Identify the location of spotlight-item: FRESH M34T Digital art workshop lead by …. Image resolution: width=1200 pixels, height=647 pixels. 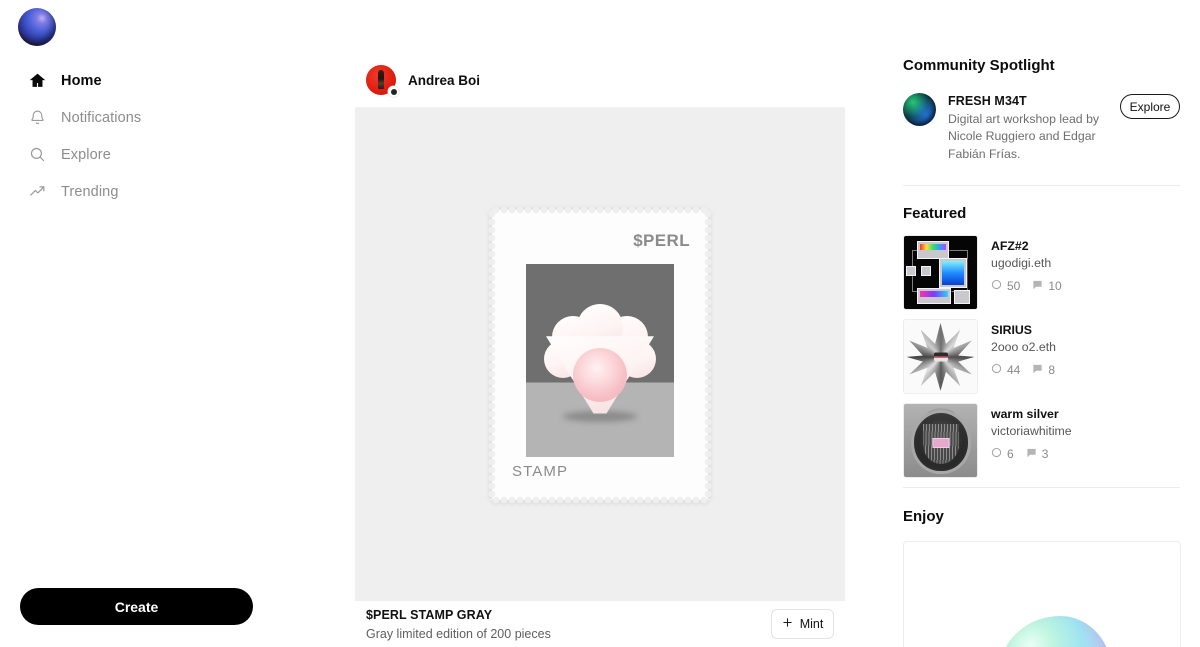
(1041, 128).